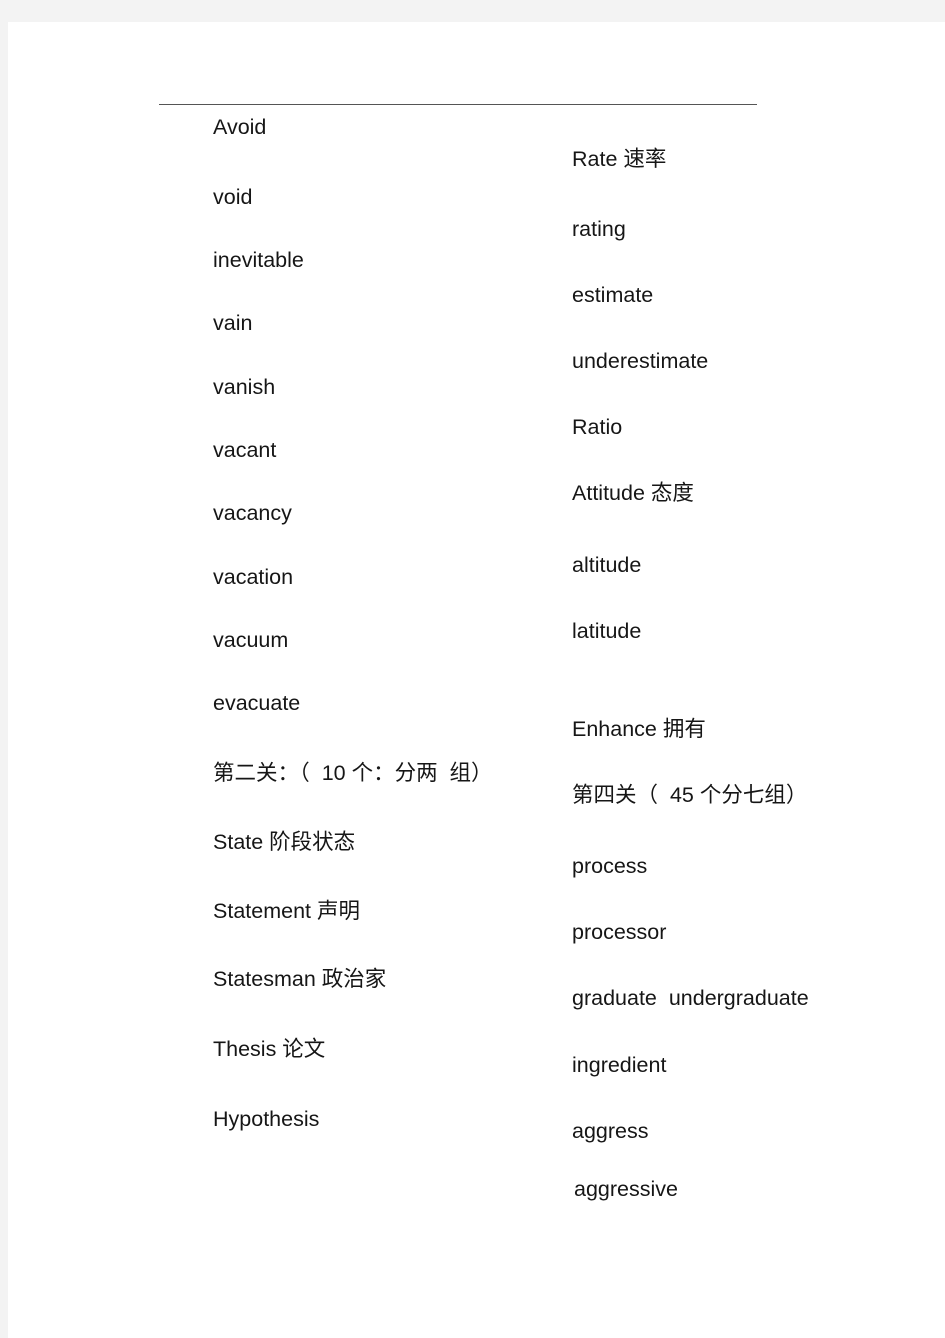 This screenshot has height=1338, width=945. I want to click on word-vacant: vacant, so click(245, 450).